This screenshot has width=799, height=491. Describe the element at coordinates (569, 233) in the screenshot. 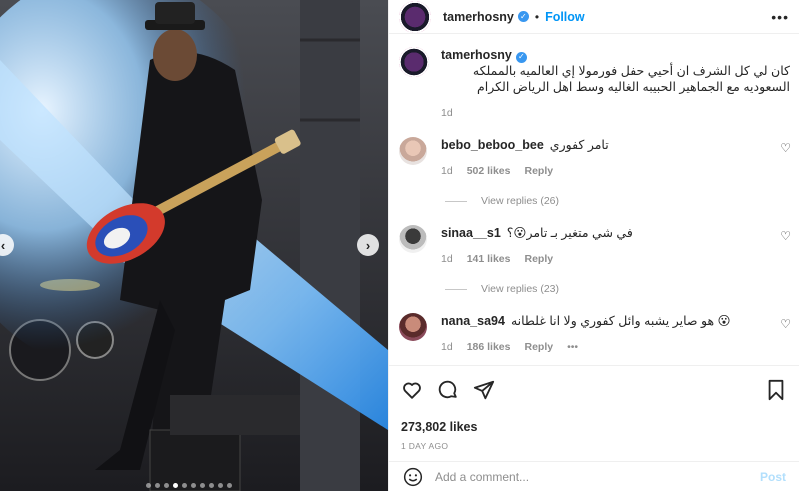

I see `comment-text: في شي متغير بـ تامر😮؟` at that location.